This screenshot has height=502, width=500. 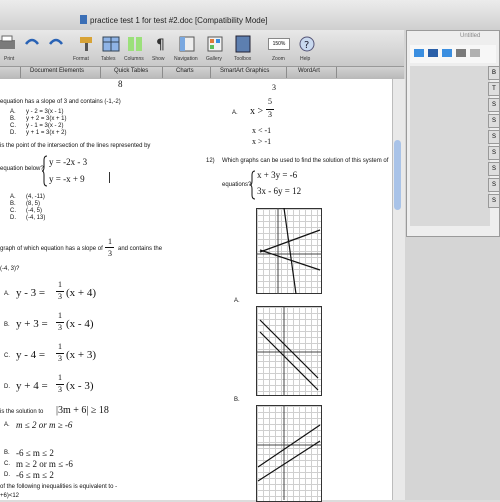 I want to click on undo-icon, so click(x=31, y=44).